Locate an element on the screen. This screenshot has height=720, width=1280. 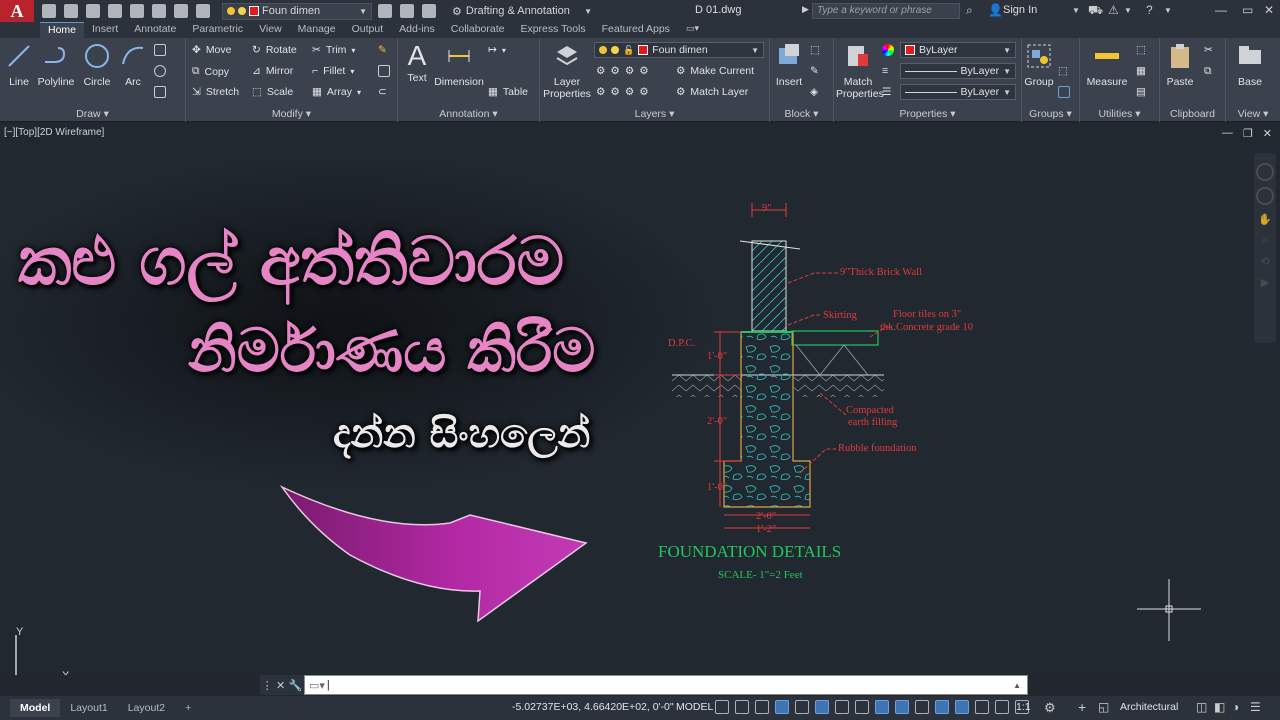
tab-layout2: Layout2 is located at coordinates (146, 708).